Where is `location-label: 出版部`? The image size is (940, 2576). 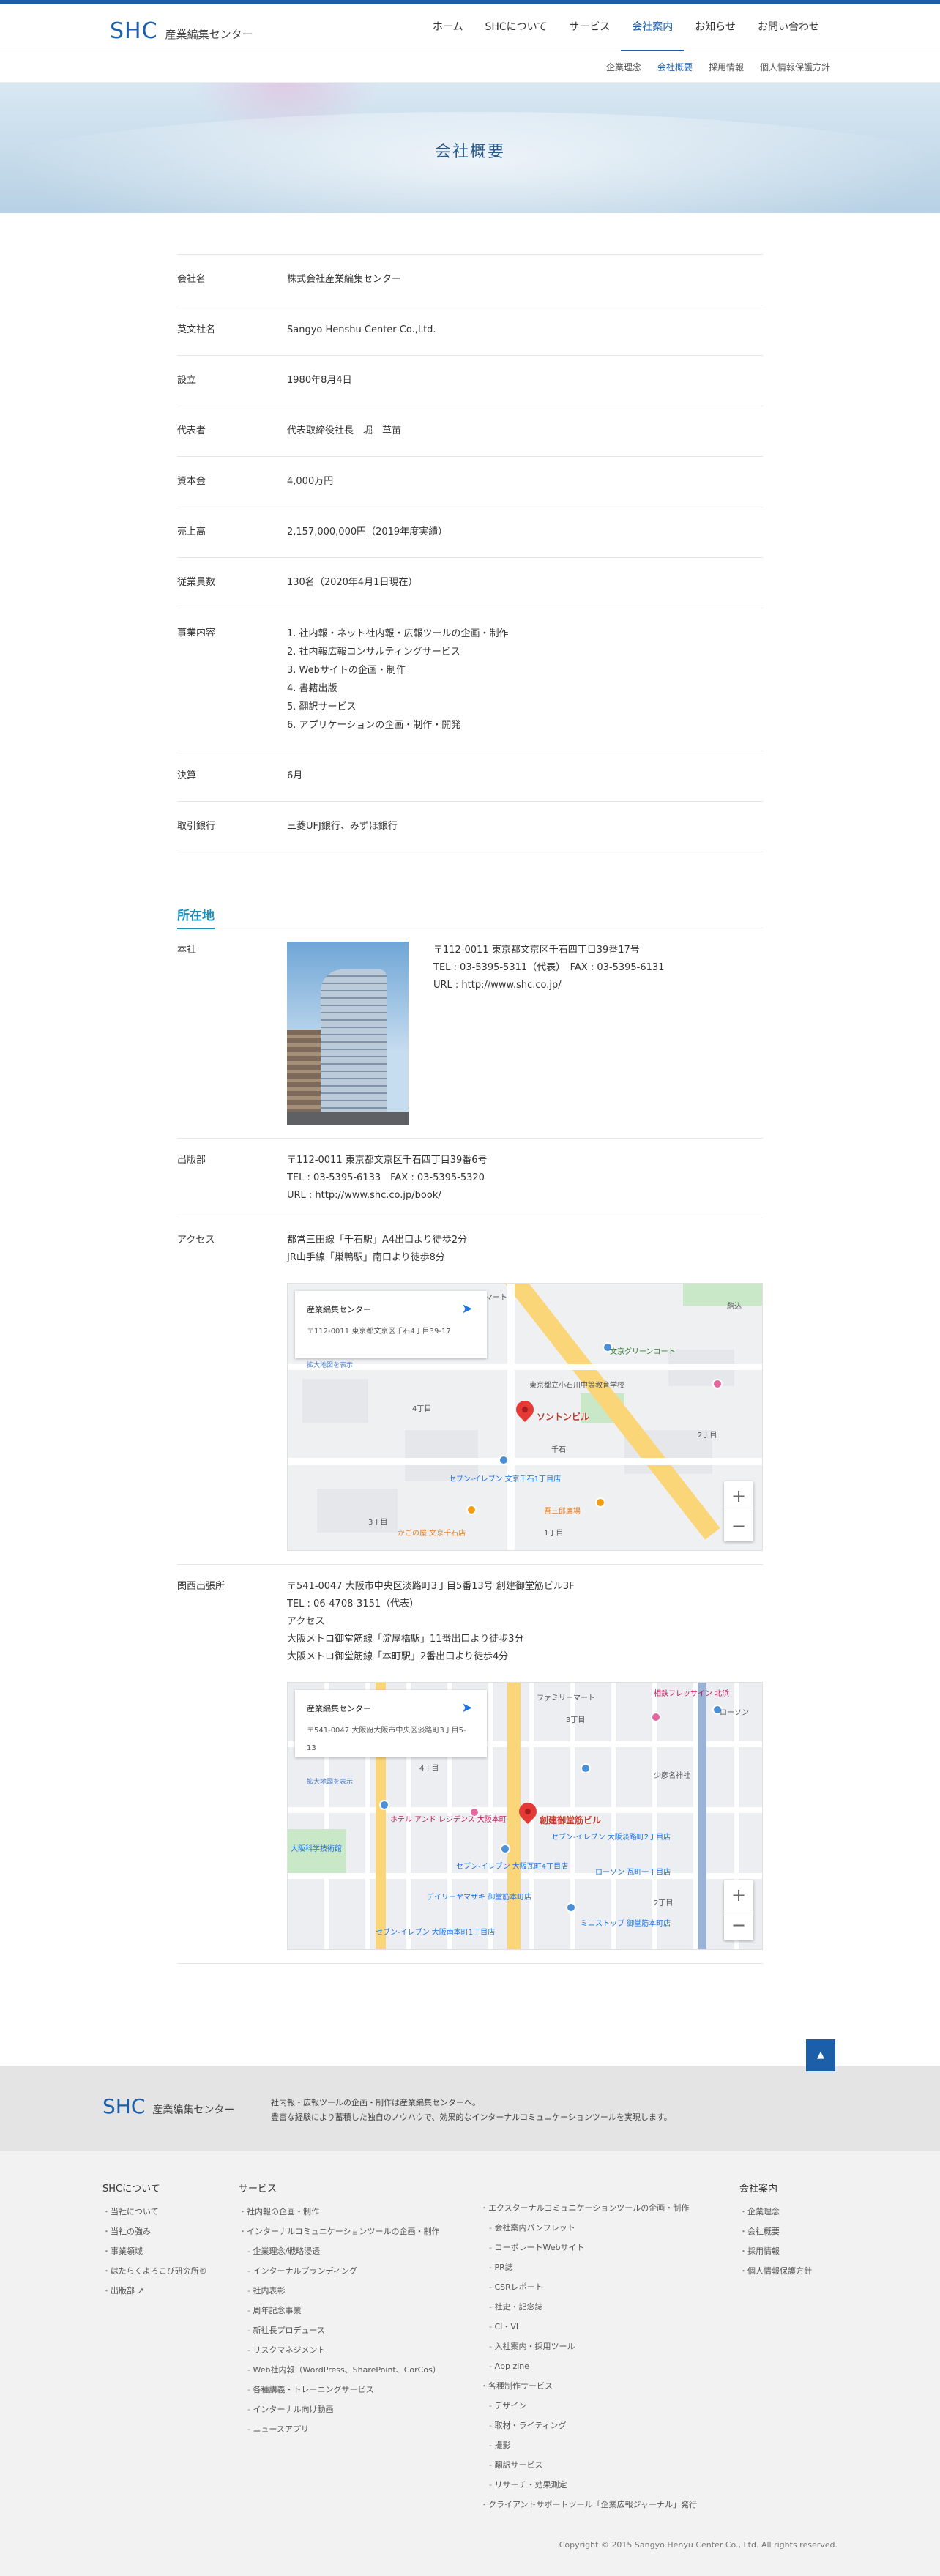
location-label: 出版部 is located at coordinates (191, 1160).